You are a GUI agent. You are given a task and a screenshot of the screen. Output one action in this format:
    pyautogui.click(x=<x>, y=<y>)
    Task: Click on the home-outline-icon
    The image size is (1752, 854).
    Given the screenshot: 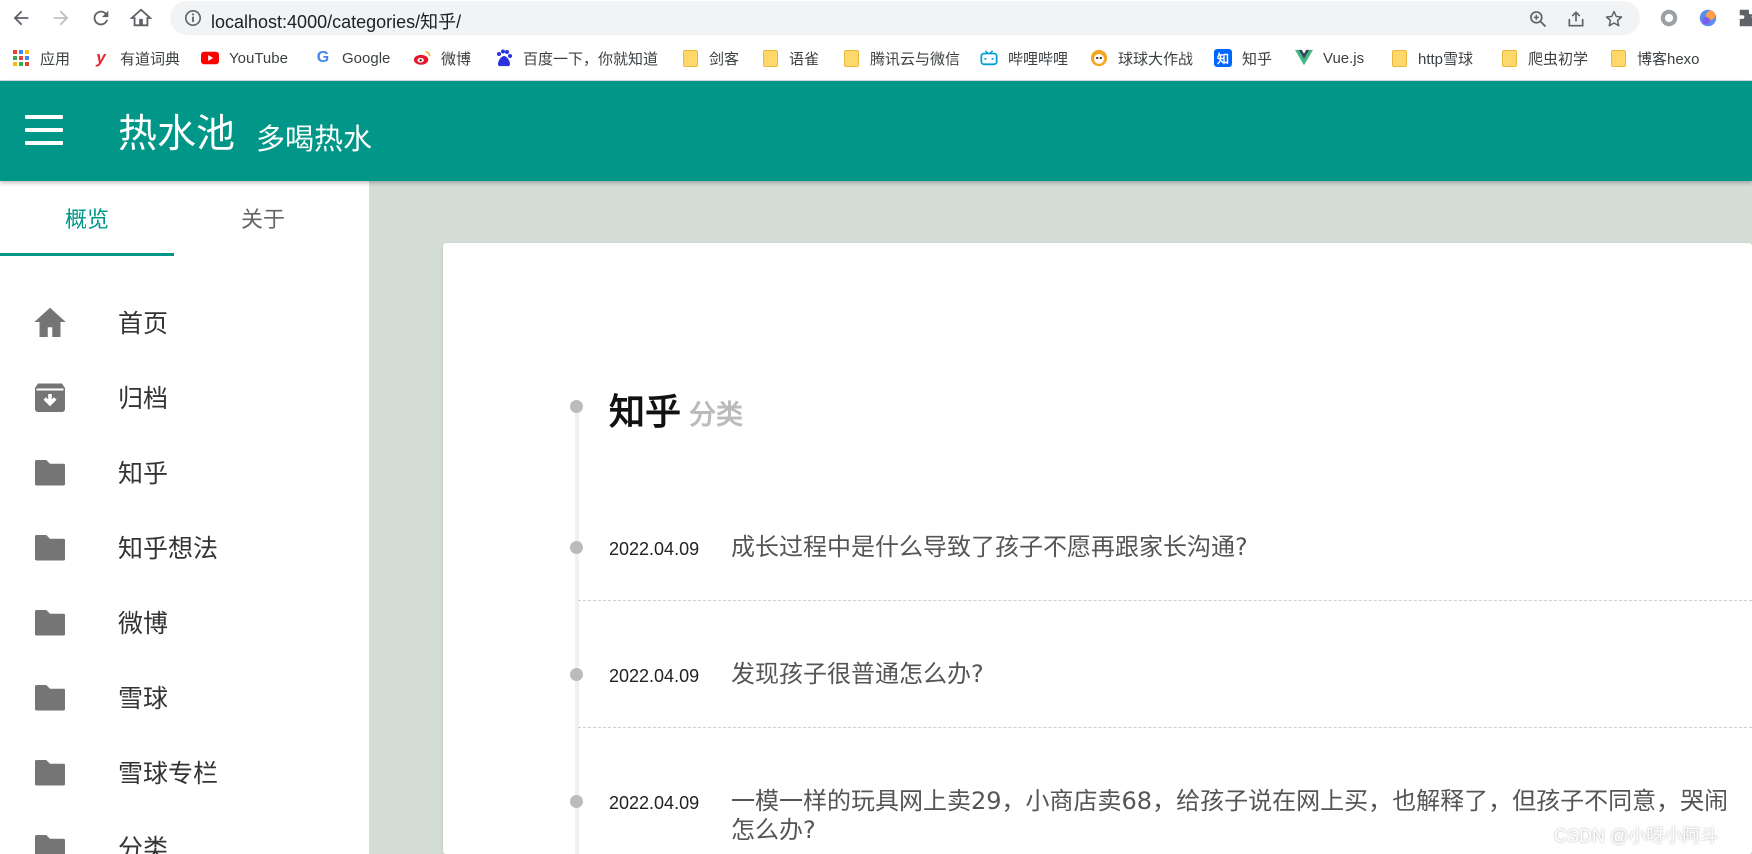 What is the action you would take?
    pyautogui.click(x=141, y=17)
    